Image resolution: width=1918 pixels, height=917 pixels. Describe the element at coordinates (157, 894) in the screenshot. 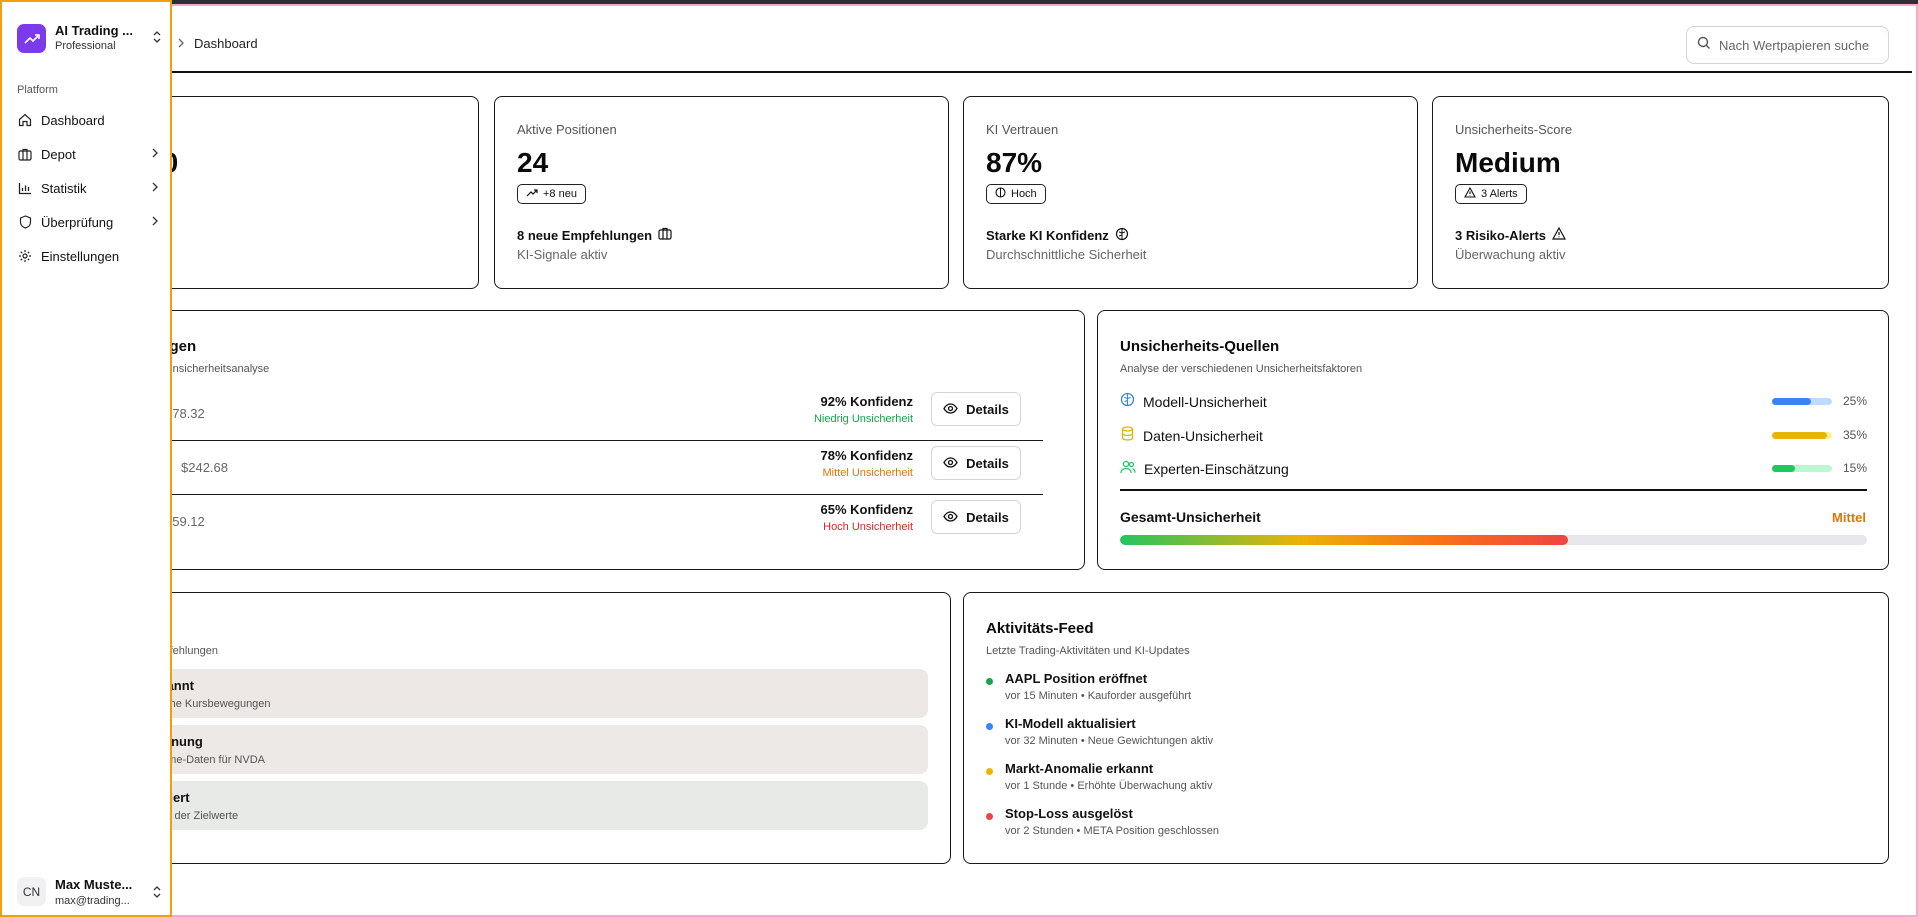

I see `chevrons-up-down-icon` at that location.